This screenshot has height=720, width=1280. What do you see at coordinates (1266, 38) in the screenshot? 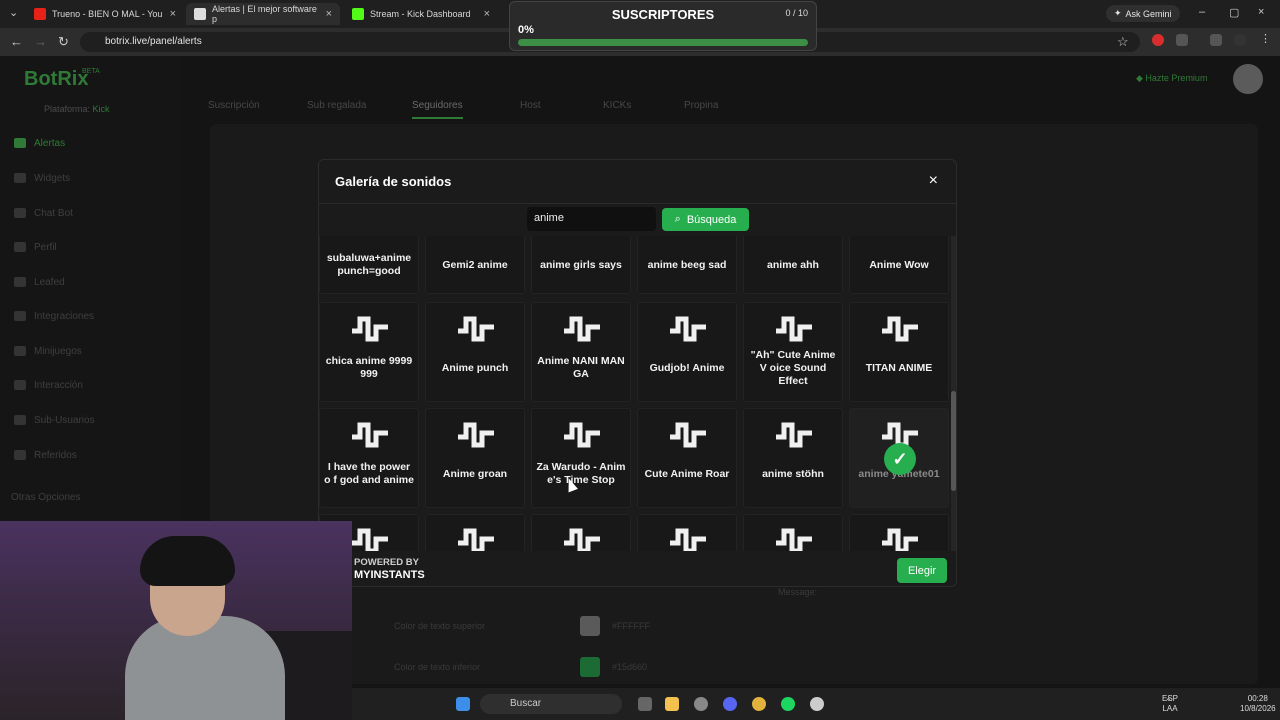
I see `menu-icon: ⋮` at bounding box center [1266, 38].